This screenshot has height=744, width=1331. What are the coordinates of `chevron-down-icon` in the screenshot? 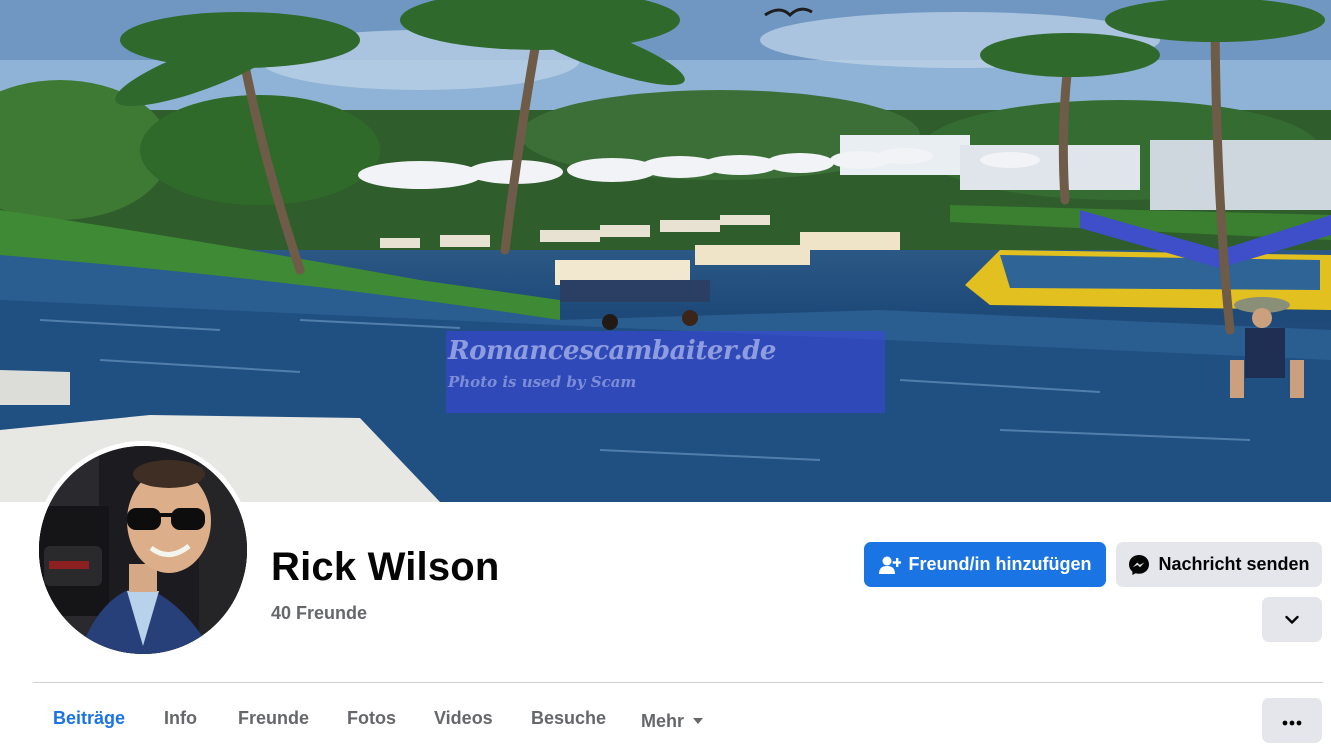 It's located at (1292, 619).